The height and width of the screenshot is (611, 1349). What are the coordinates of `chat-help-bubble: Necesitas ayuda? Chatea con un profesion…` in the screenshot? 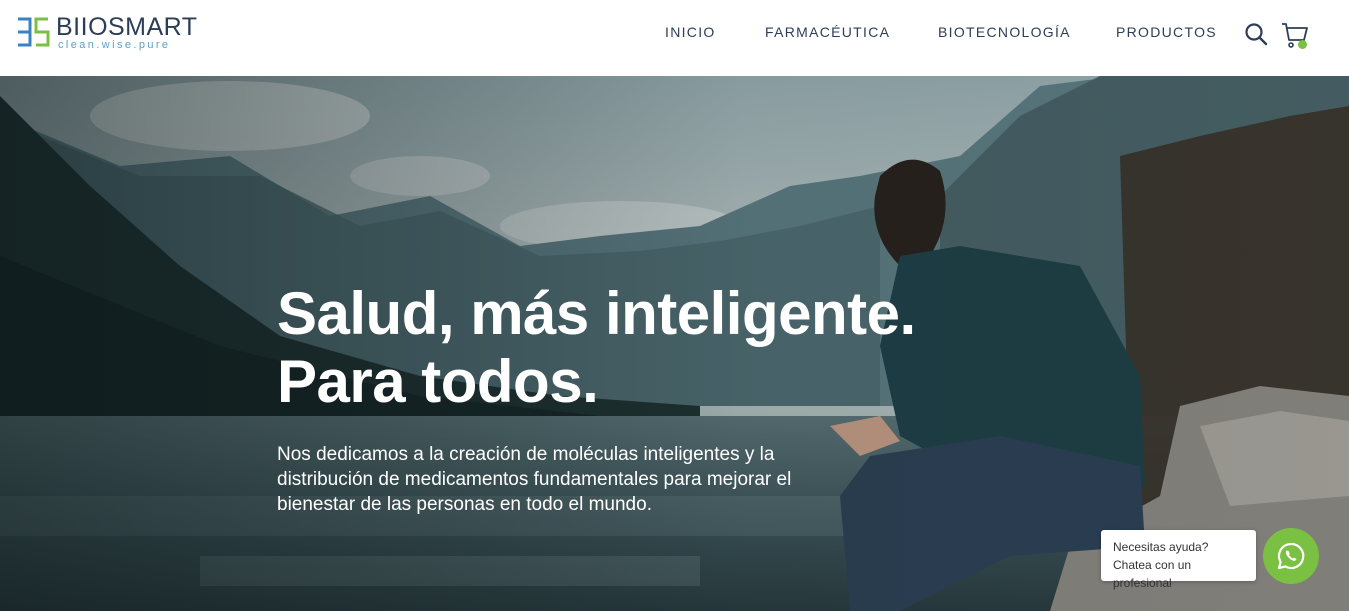 It's located at (1178, 560).